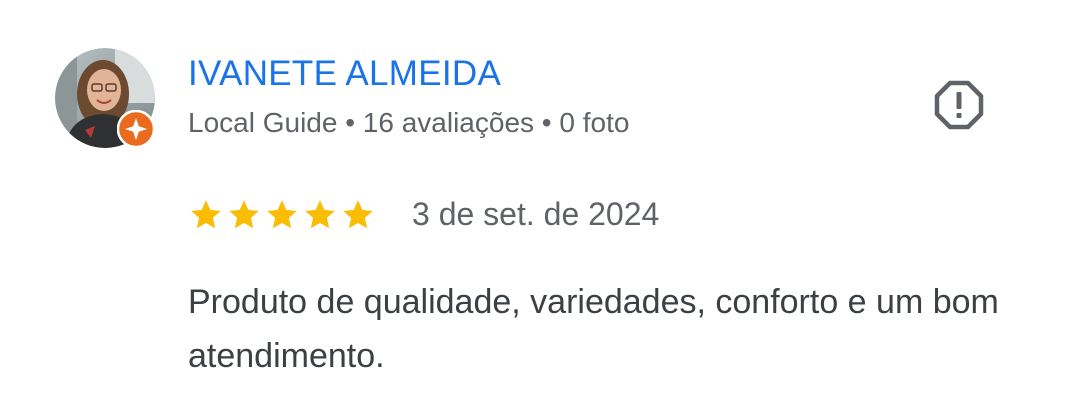 This screenshot has height=415, width=1080. I want to click on reviewer-avatar-container, so click(105, 98).